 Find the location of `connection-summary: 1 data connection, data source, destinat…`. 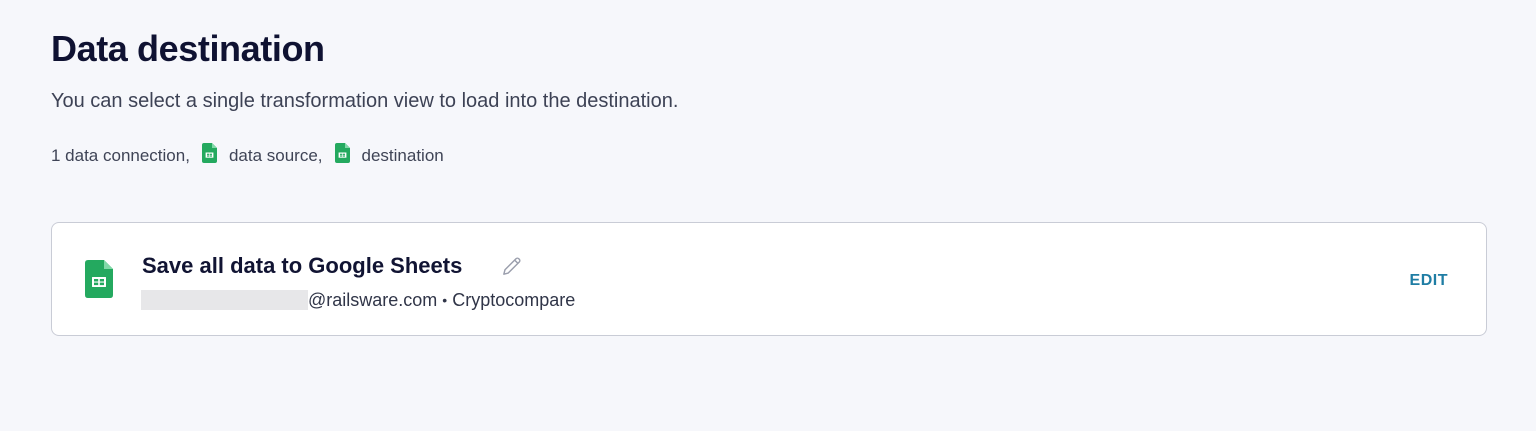

connection-summary: 1 data connection, data source, destinat… is located at coordinates (247, 156).